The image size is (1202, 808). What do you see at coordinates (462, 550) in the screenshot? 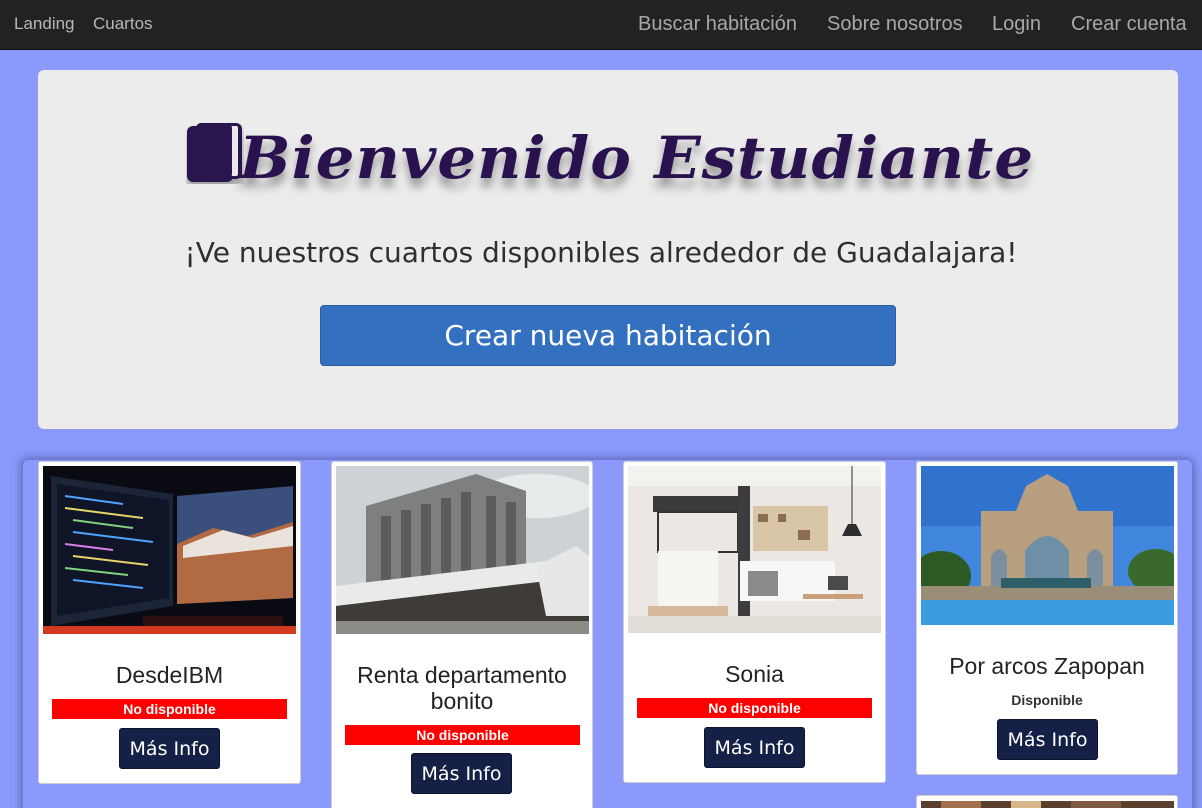
I see `university-building-photo` at bounding box center [462, 550].